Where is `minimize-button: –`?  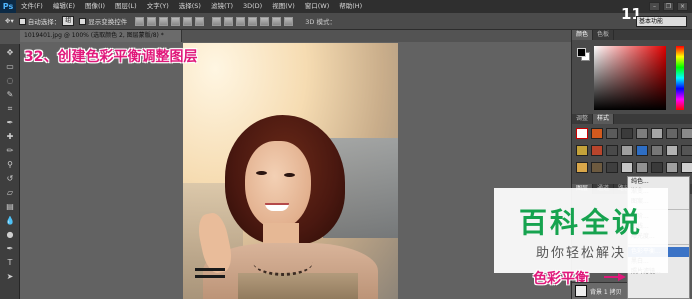 minimize-button: – is located at coordinates (654, 6).